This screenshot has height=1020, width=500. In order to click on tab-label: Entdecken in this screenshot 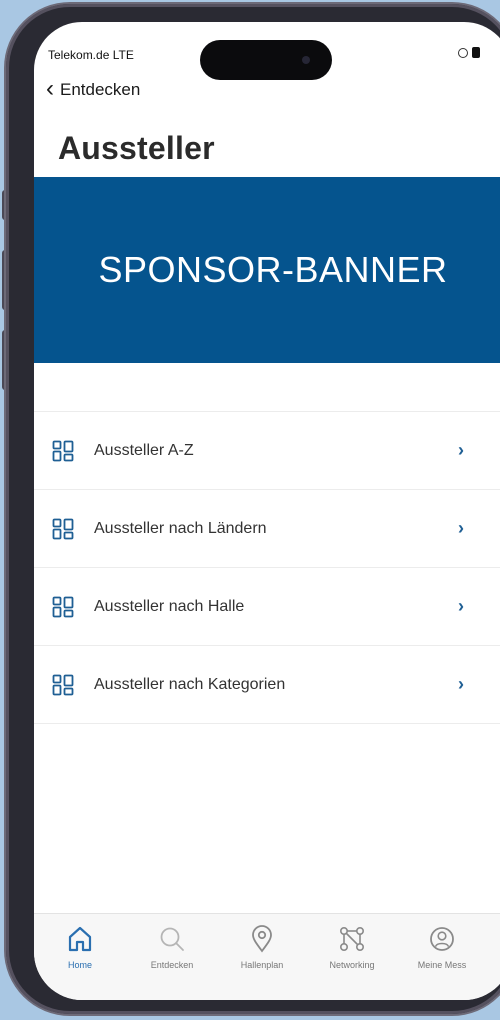, I will do `click(172, 965)`.